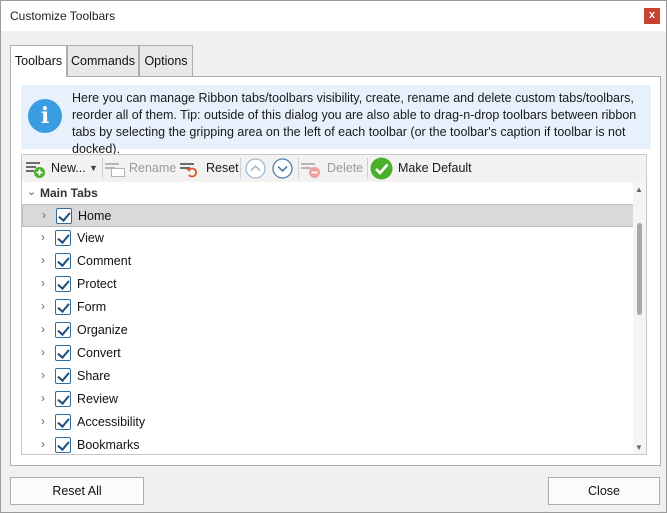  I want to click on scrollbar-thumb, so click(639, 269).